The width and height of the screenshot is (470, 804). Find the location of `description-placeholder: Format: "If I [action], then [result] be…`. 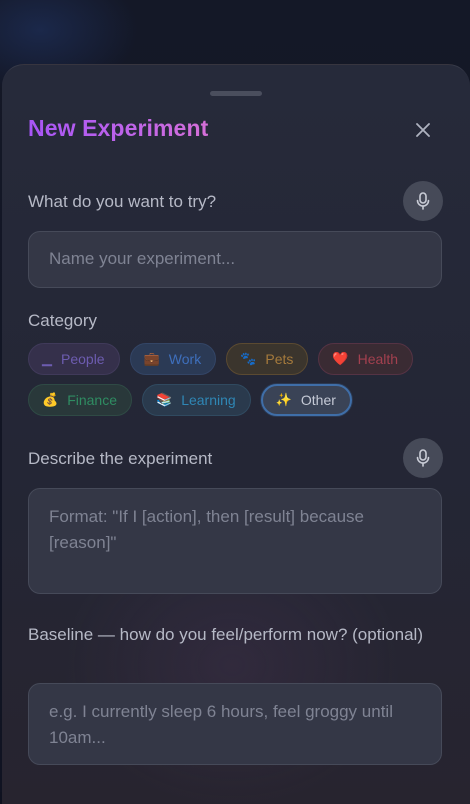

description-placeholder: Format: "If I [action], then [result] be… is located at coordinates (207, 529).